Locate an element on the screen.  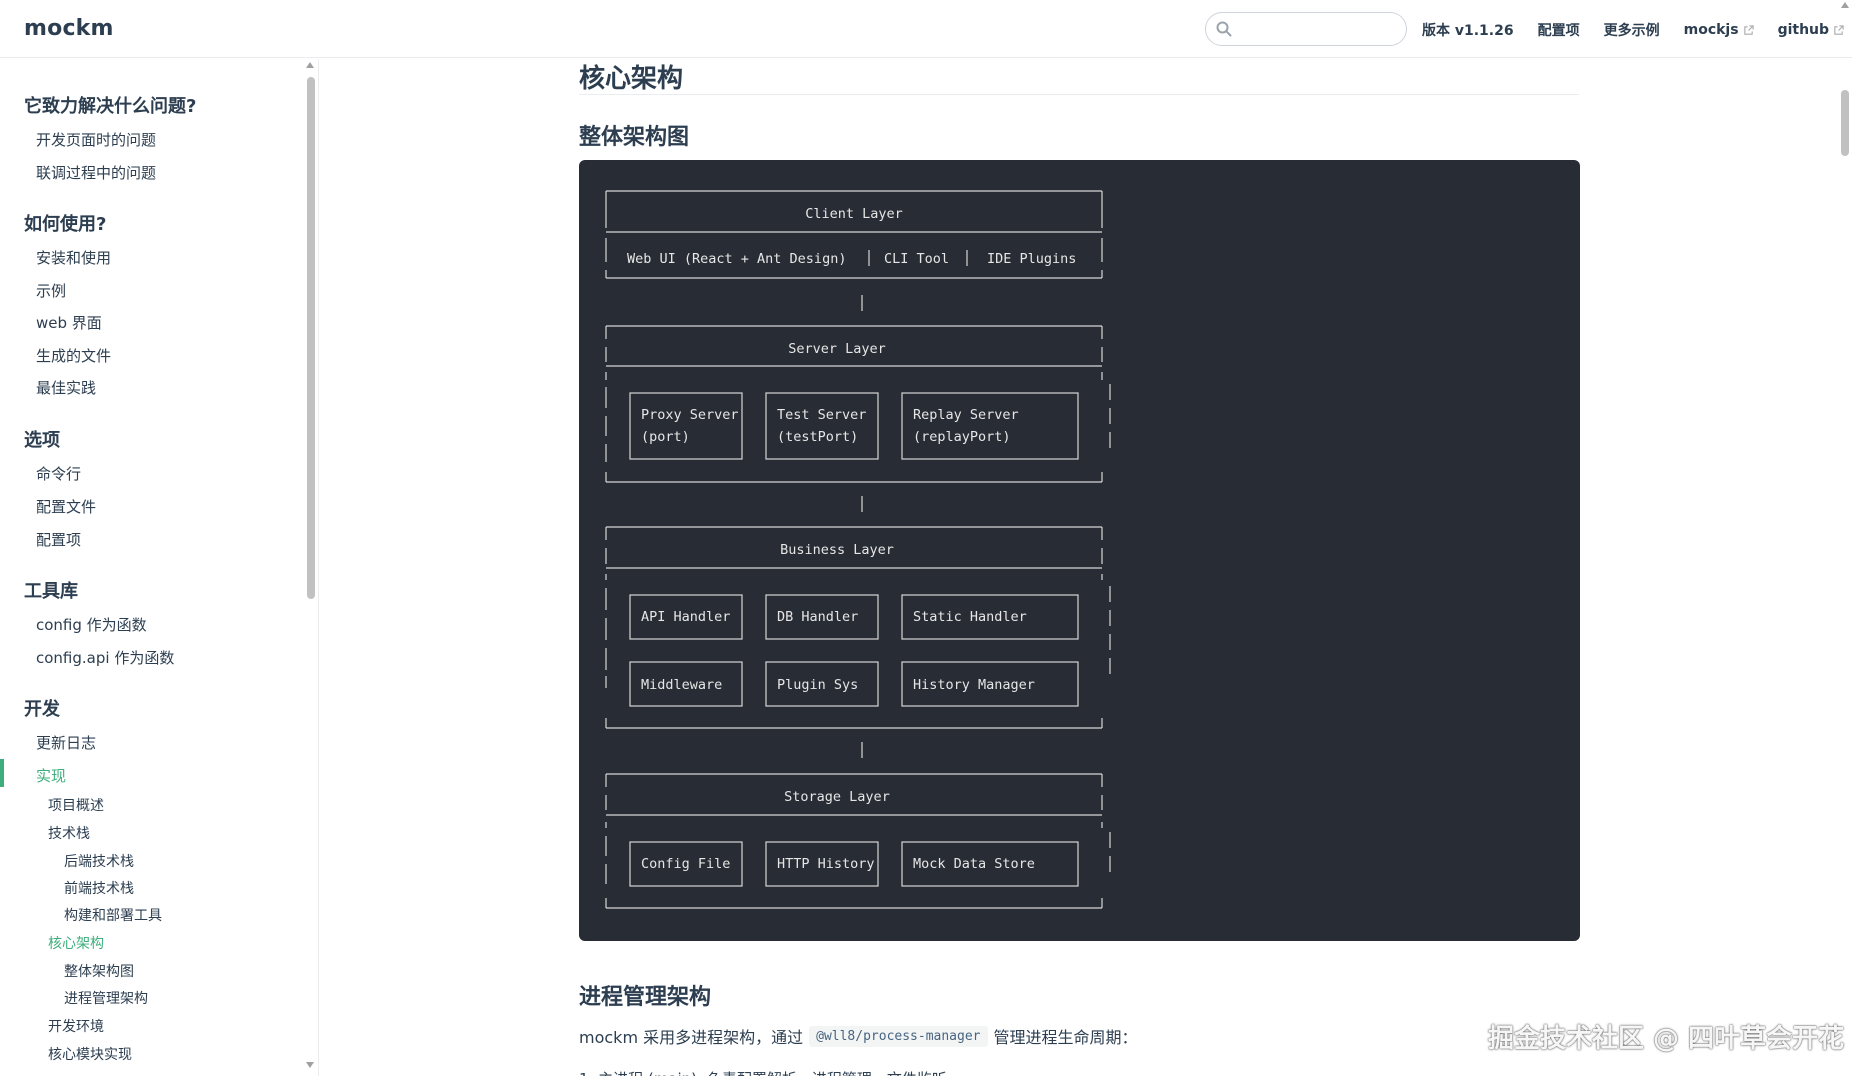
nav-version-label: 版本 v1.1.26 is located at coordinates (1468, 31).